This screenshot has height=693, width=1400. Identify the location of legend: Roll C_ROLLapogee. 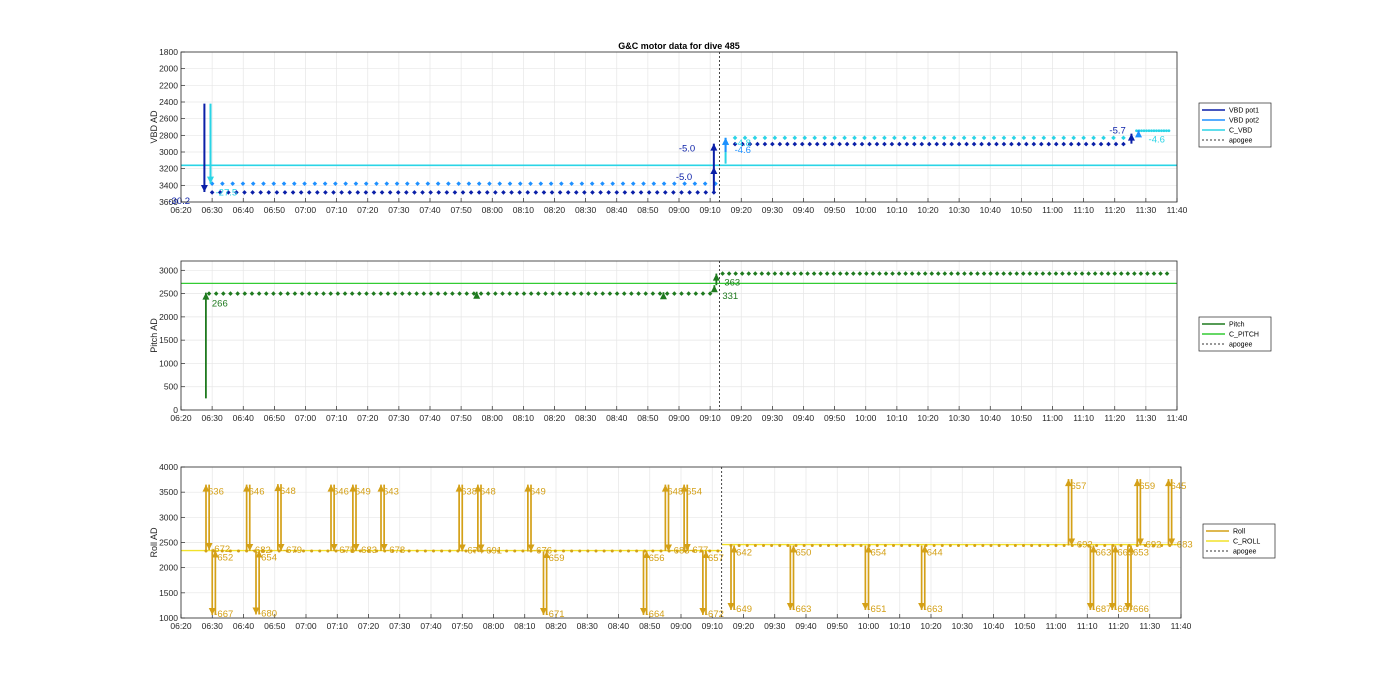
(1239, 541).